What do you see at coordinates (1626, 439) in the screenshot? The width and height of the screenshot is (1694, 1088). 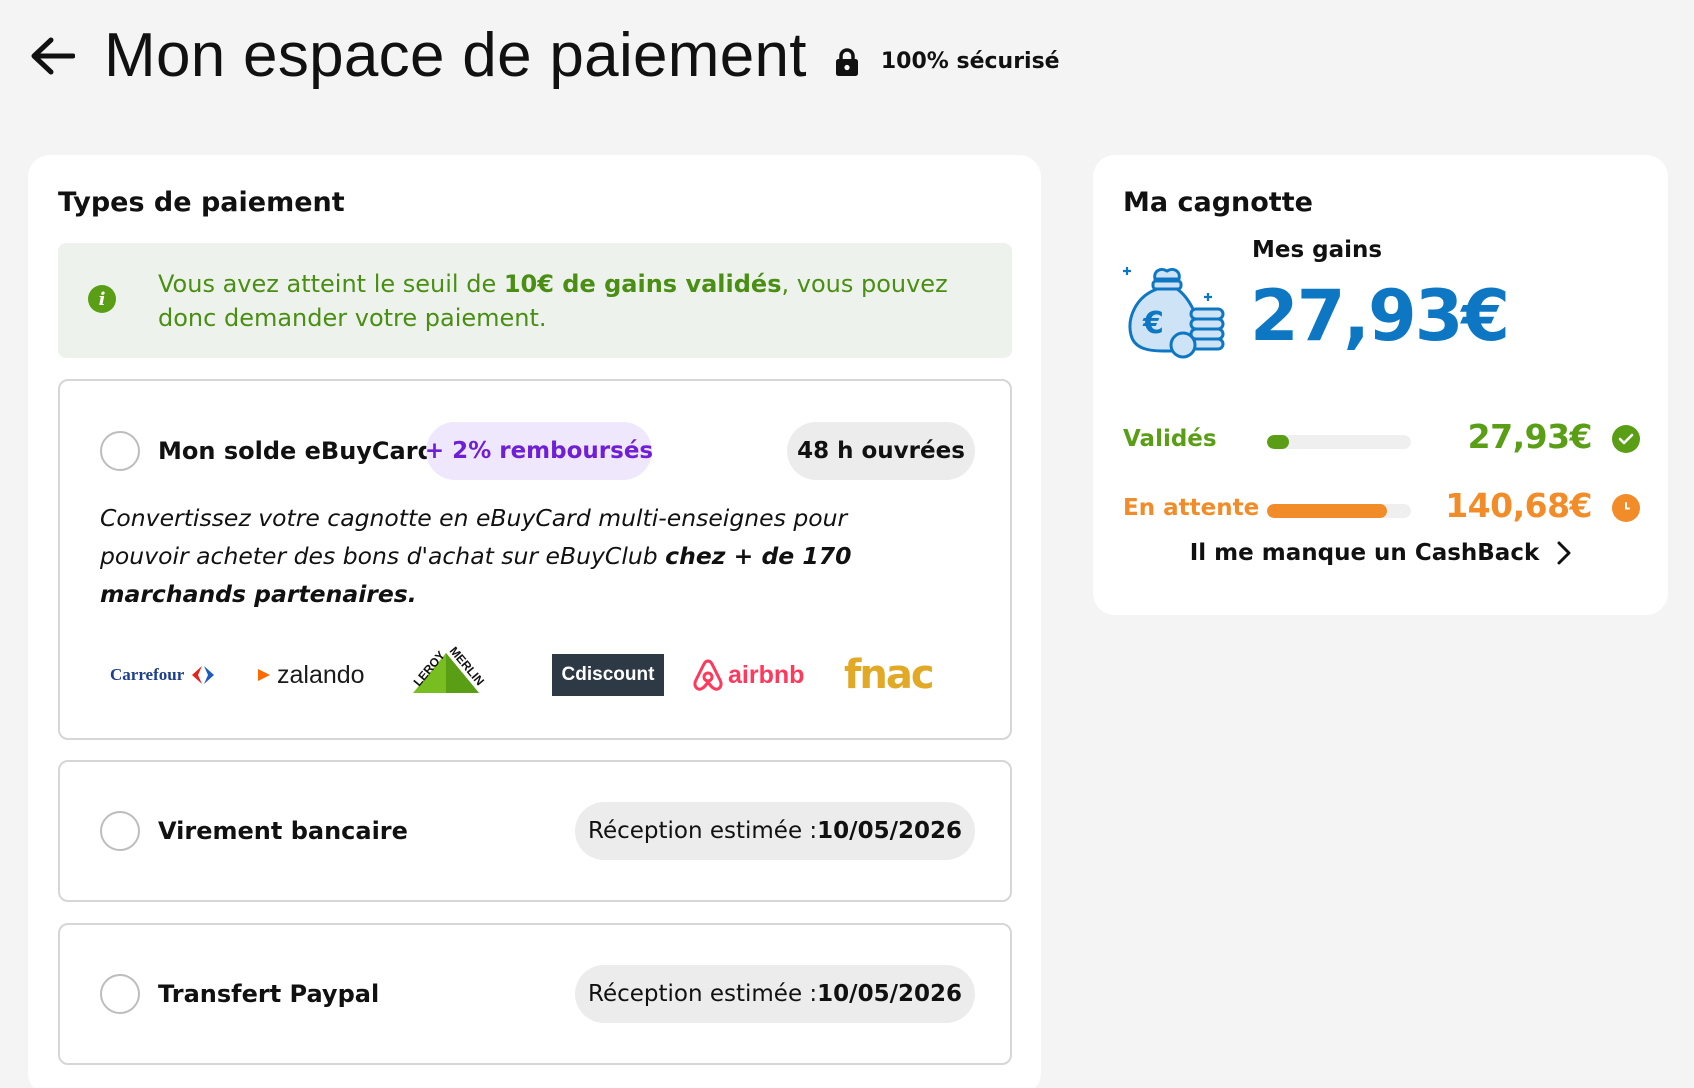 I see `check-circle-icon` at bounding box center [1626, 439].